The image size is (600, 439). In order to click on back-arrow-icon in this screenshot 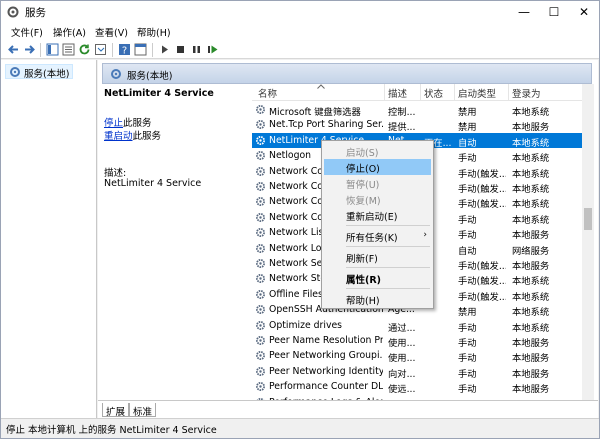, I will do `click(13, 49)`.